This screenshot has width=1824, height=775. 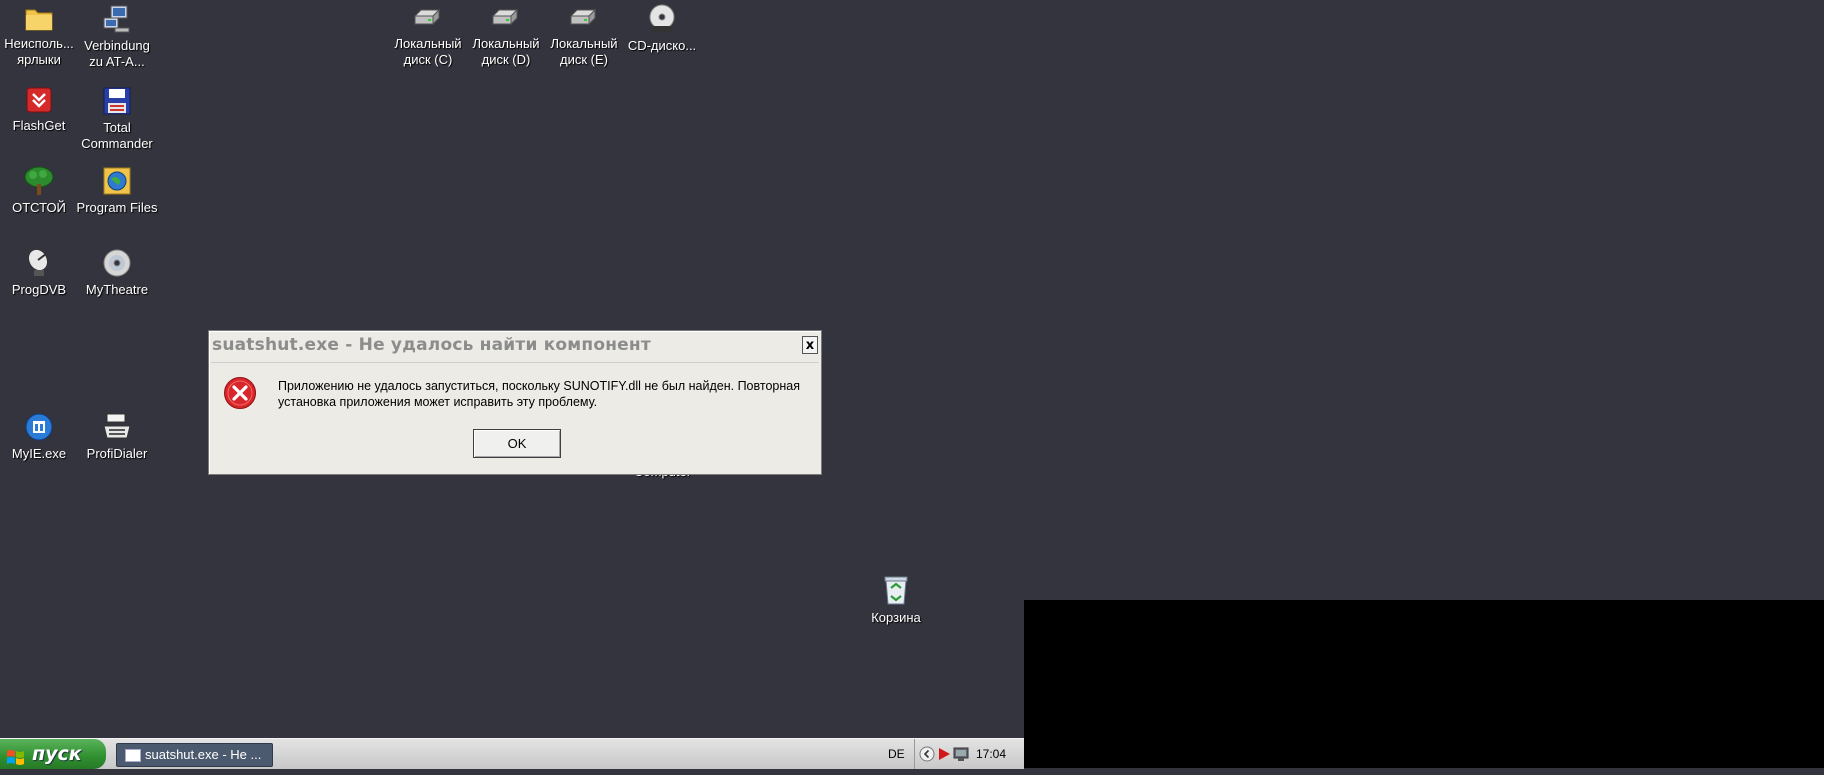 I want to click on desktop-icon-disk-d: Локальный диск (D), so click(x=506, y=36).